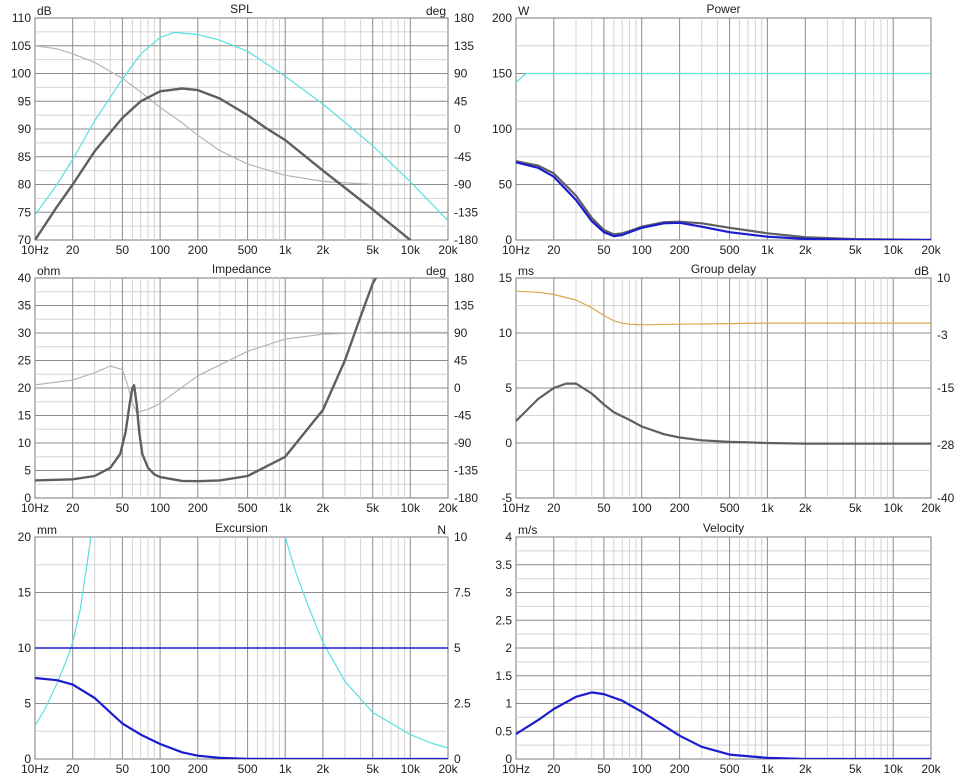 Image resolution: width=966 pixels, height=779 pixels. Describe the element at coordinates (526, 271) in the screenshot. I see `y-axis-unit: ms` at that location.